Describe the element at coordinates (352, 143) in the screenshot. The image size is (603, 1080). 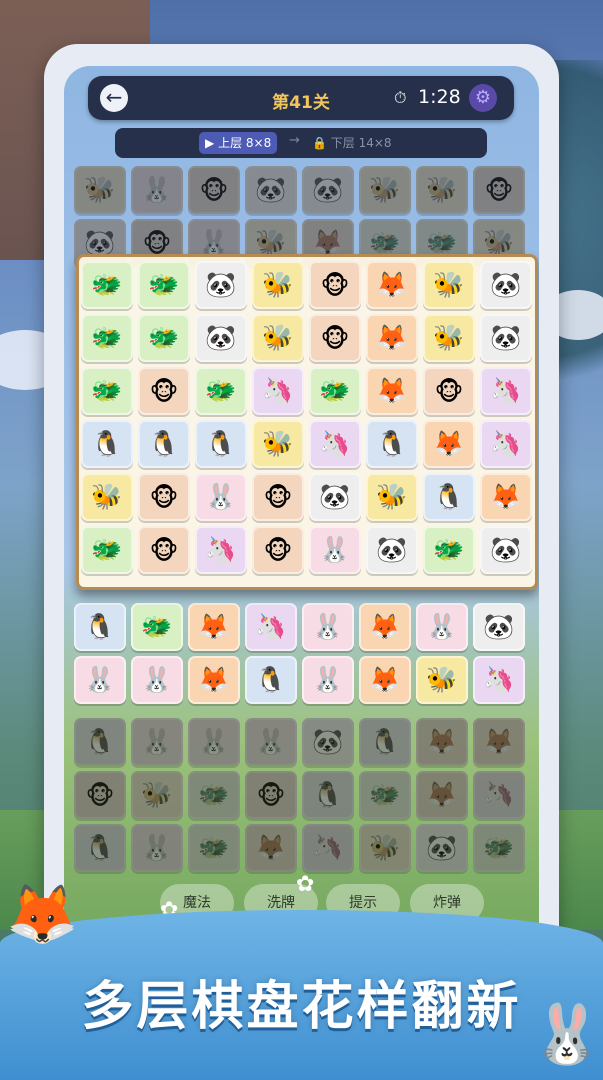
I see `layer-lower-tab: 🔒 下层 14×8` at that location.